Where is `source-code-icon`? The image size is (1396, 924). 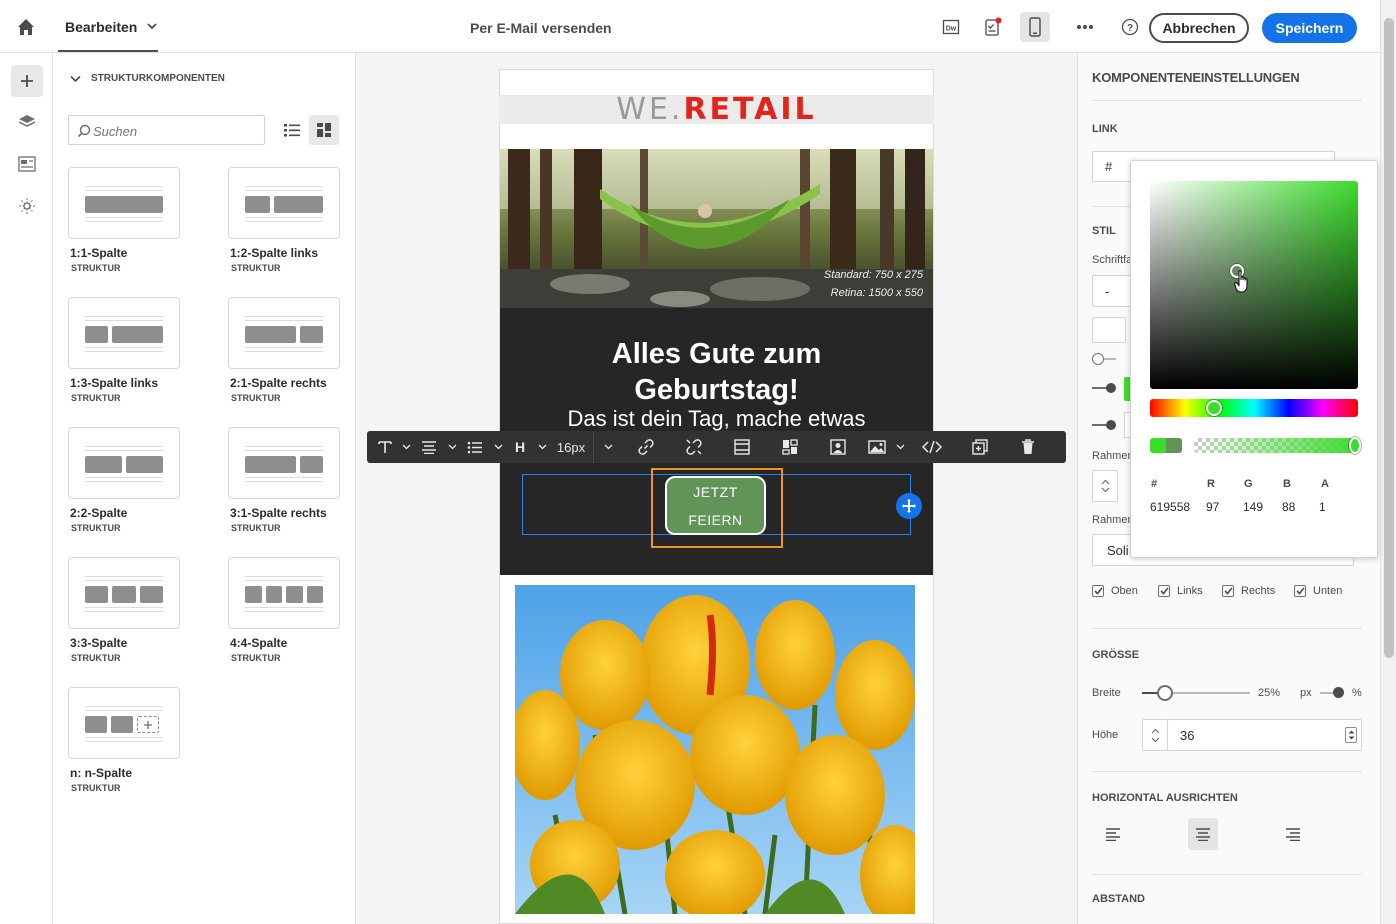 source-code-icon is located at coordinates (932, 447).